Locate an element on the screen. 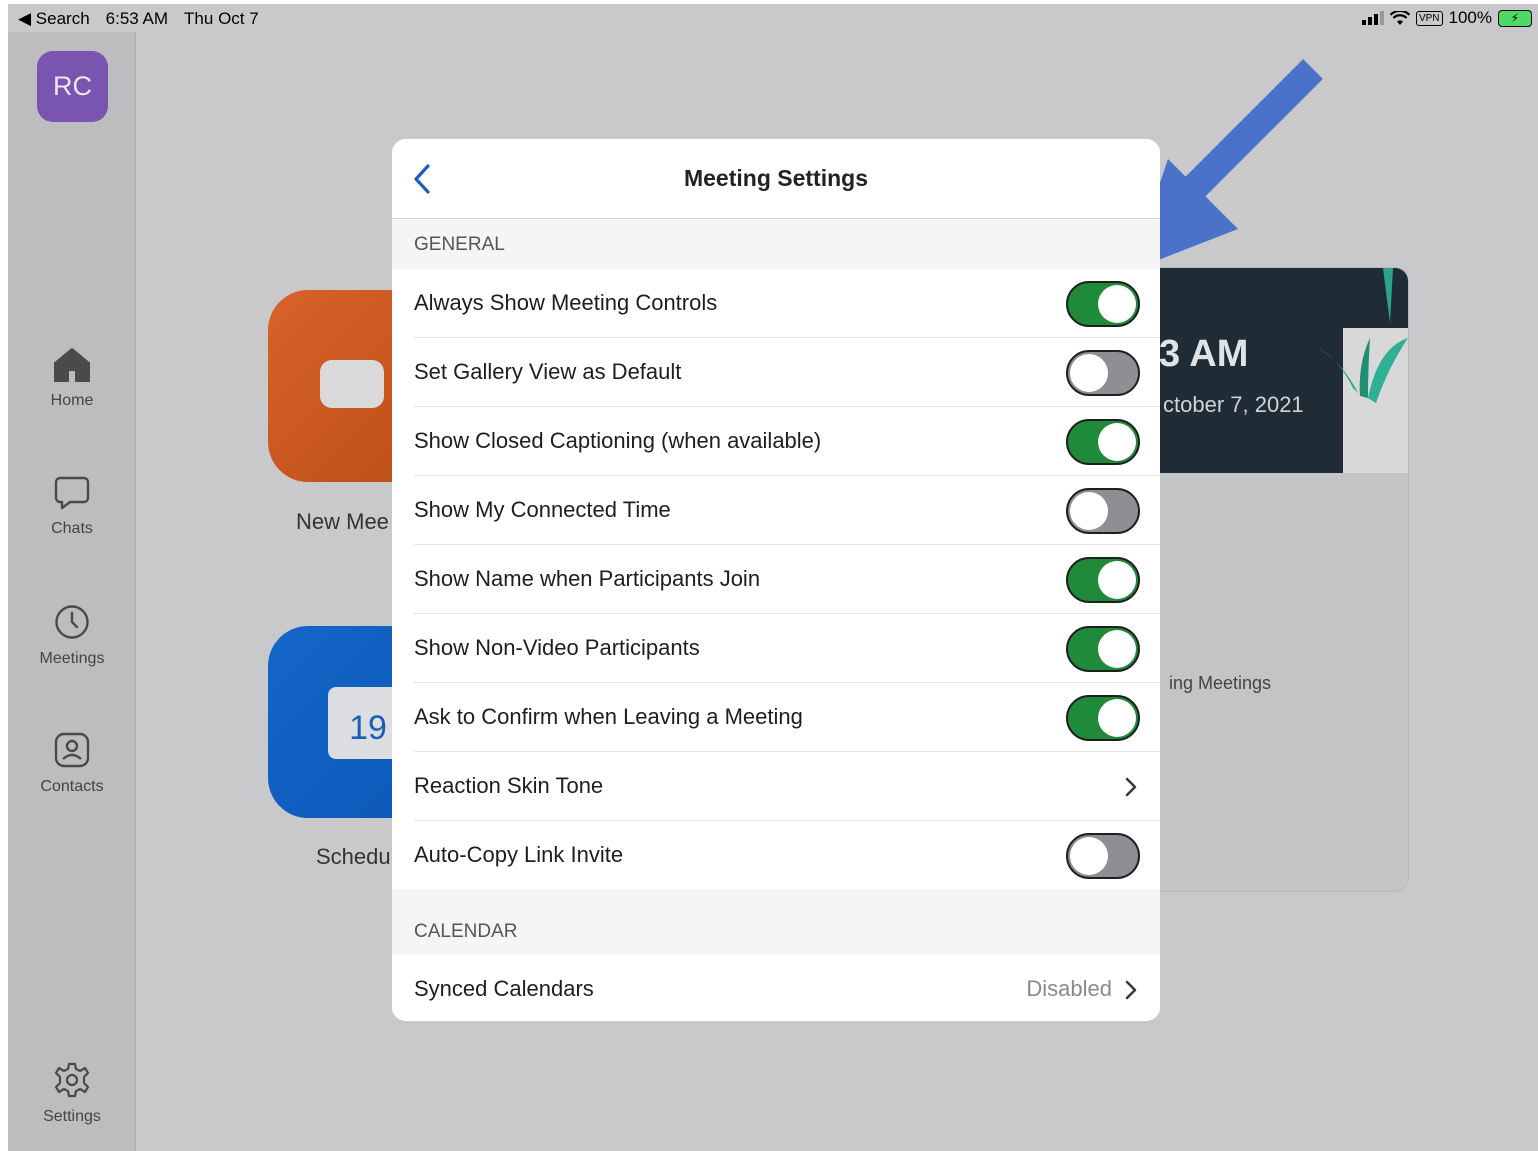  setting-row-show-non-video-participants: Show Non-Video Participants is located at coordinates (776, 648).